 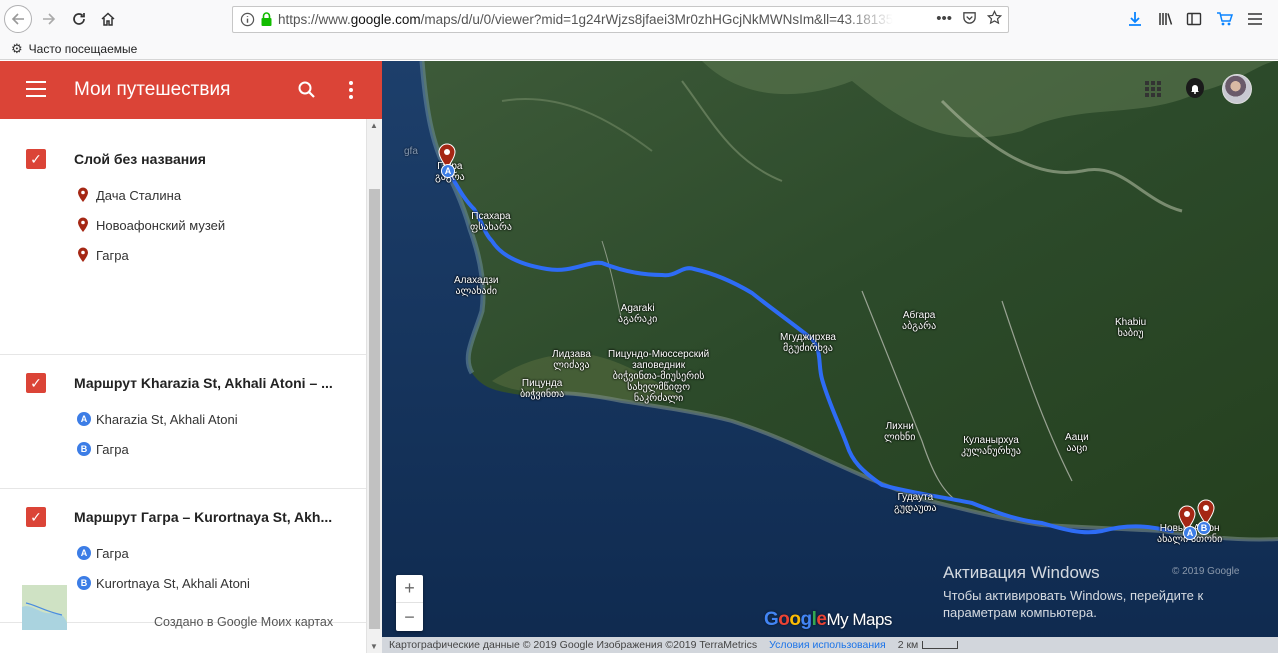 What do you see at coordinates (139, 195) in the screenshot?
I see `item-label: Дача Сталина` at bounding box center [139, 195].